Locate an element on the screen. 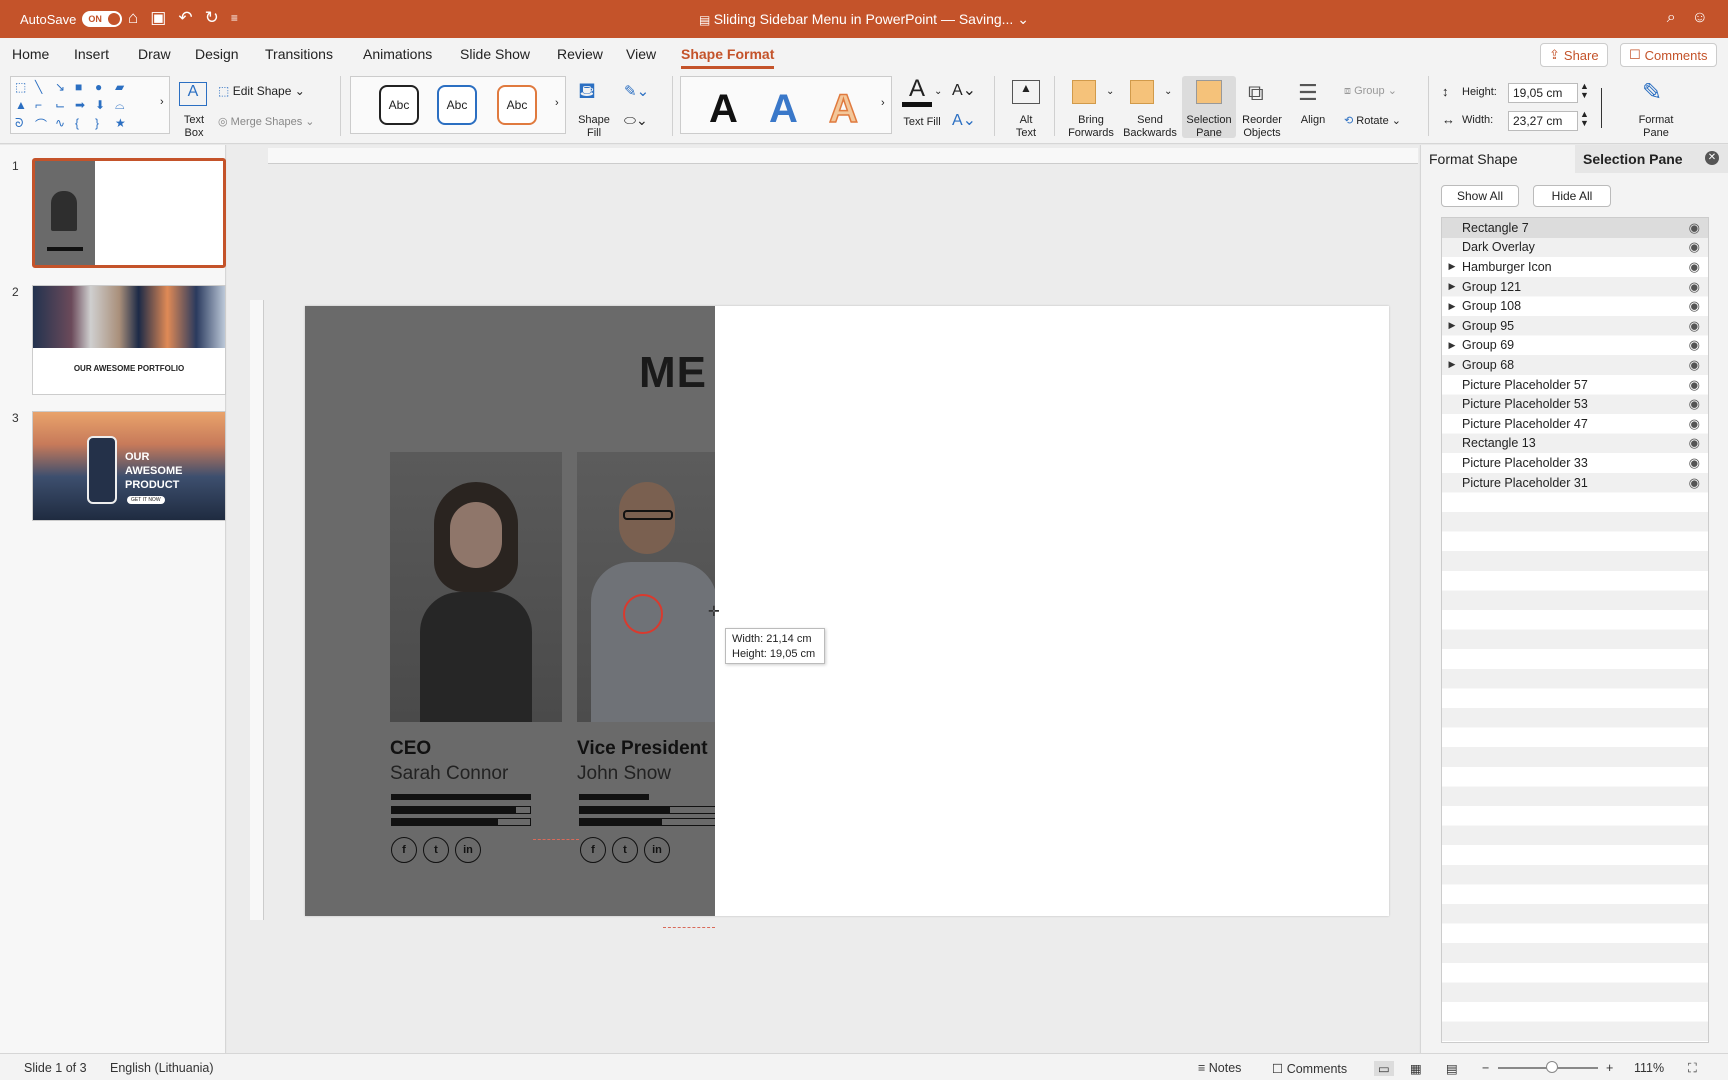  selection-item: ▶ Group 108 ◉ is located at coordinates (1575, 306).